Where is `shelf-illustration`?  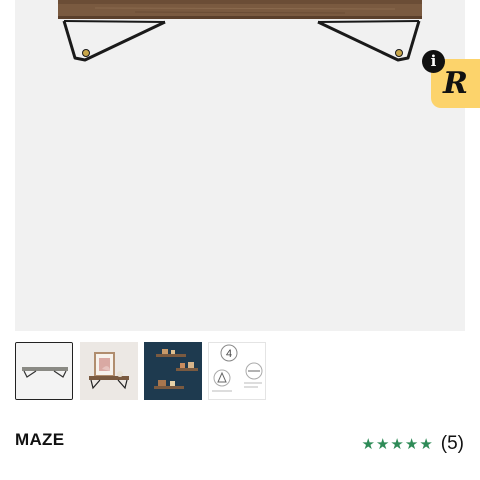
shelf-illustration is located at coordinates (240, 31).